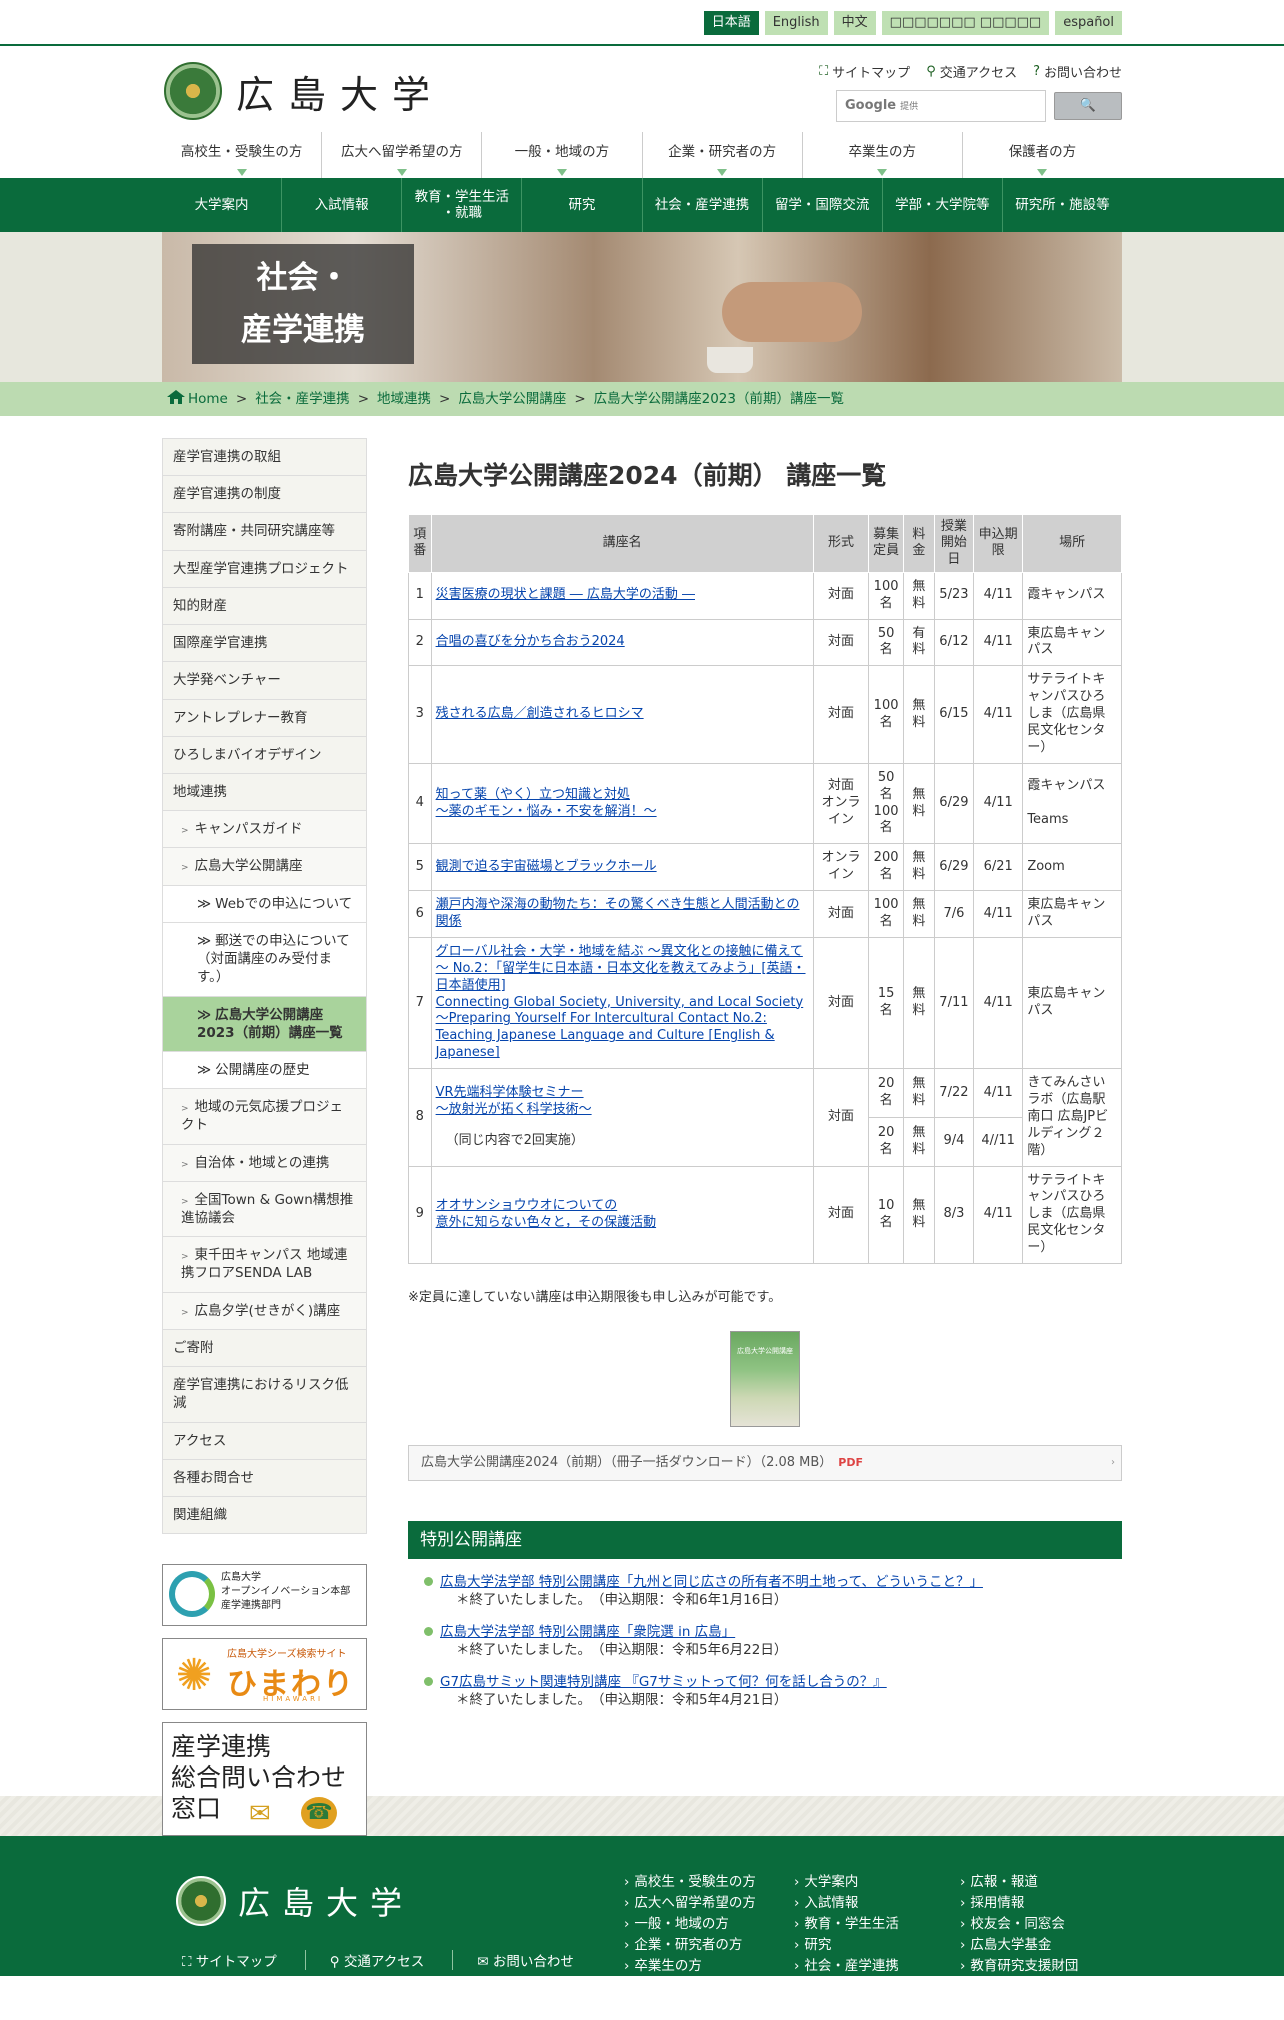  I want to click on side-menu-item: 関連組織, so click(264, 1516).